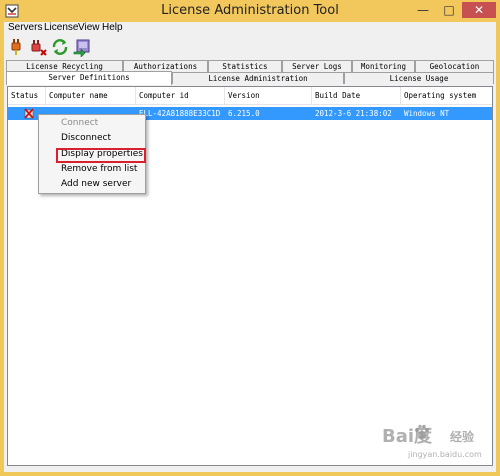 The height and width of the screenshot is (476, 500). I want to click on column-status: Status, so click(27, 96).